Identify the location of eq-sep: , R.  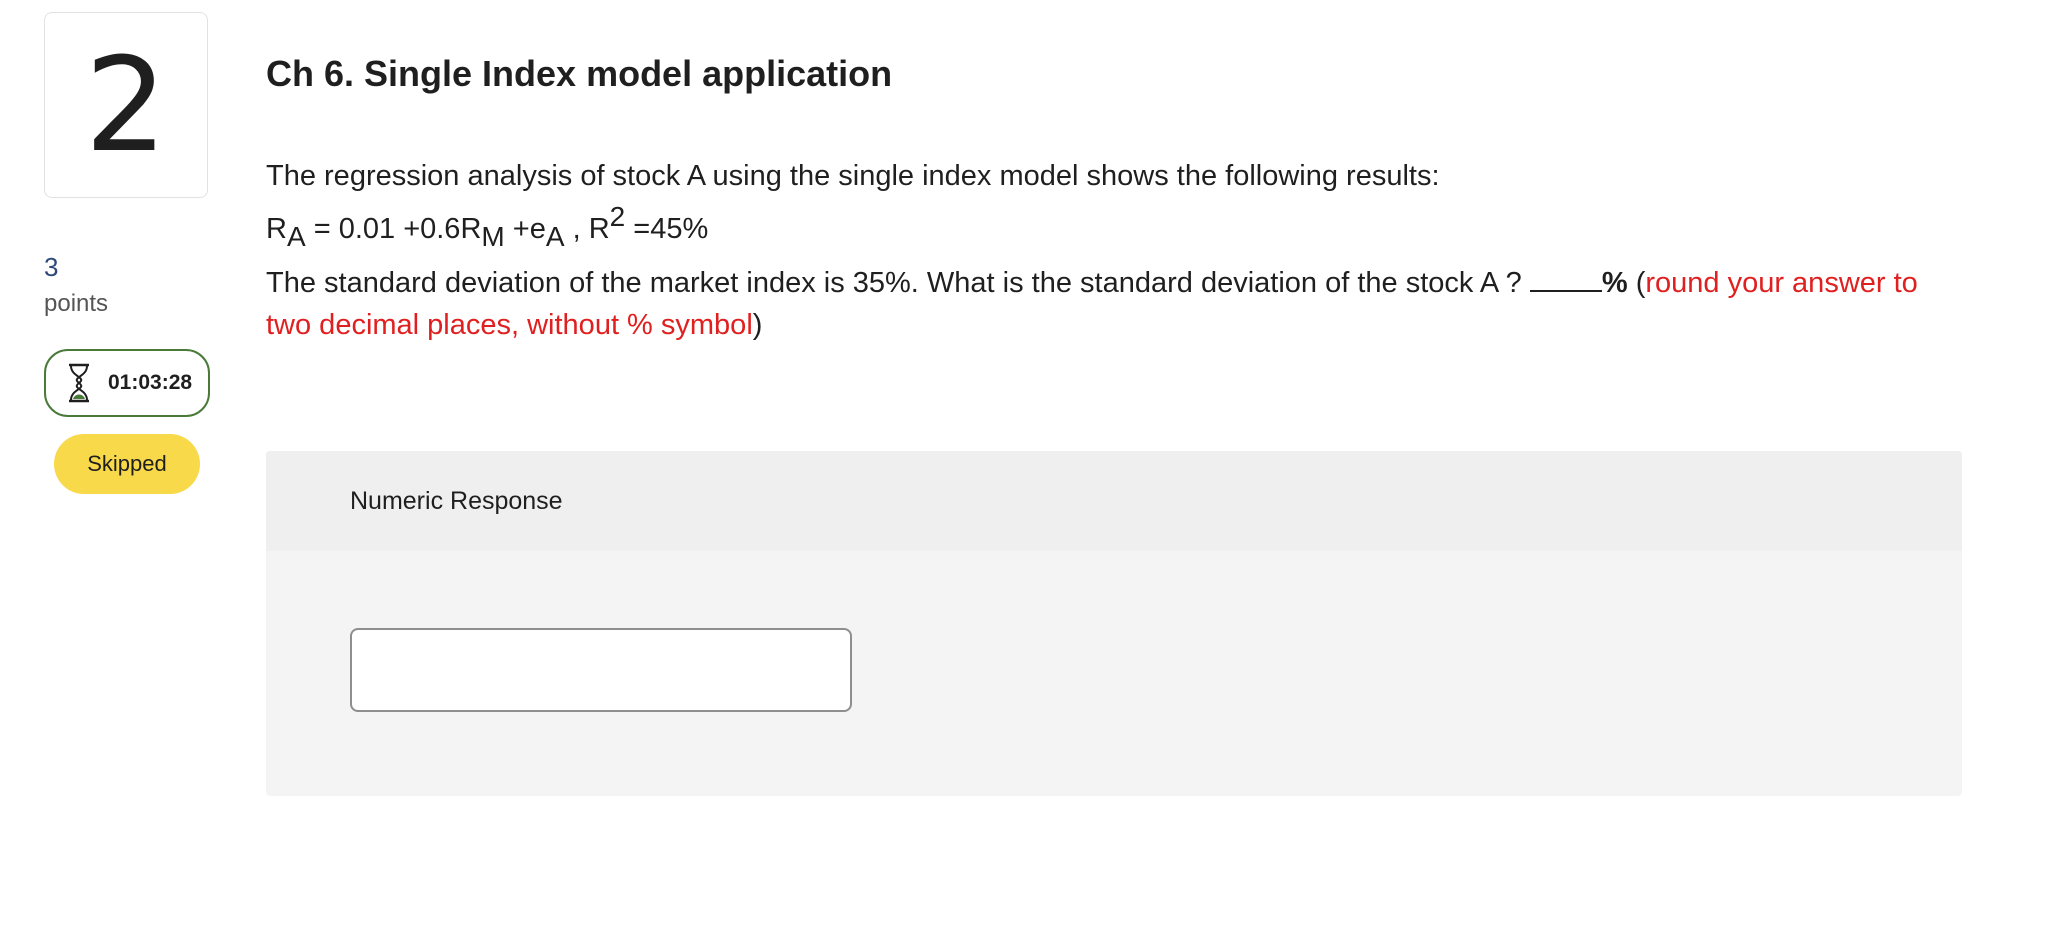
(587, 229).